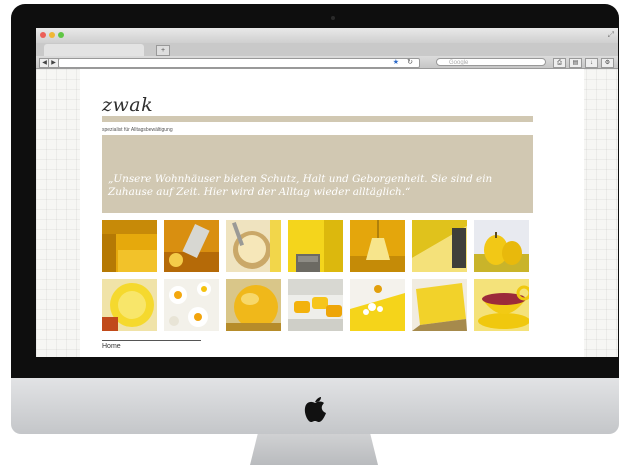  I want to click on star-icon: ★, so click(396, 62).